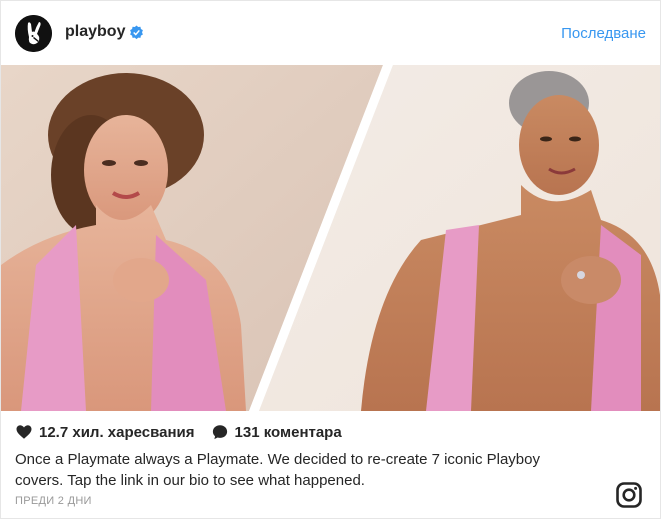  I want to click on likes-count: 12.7 хил. харесвания, so click(117, 432).